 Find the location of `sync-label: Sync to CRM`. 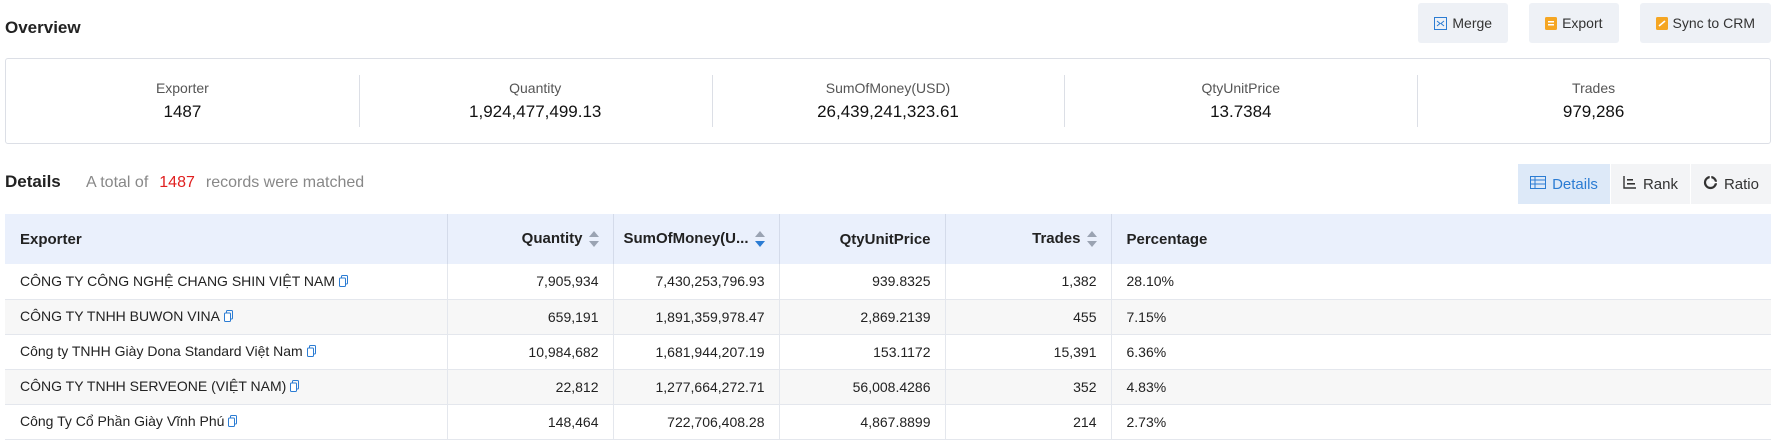

sync-label: Sync to CRM is located at coordinates (1713, 23).